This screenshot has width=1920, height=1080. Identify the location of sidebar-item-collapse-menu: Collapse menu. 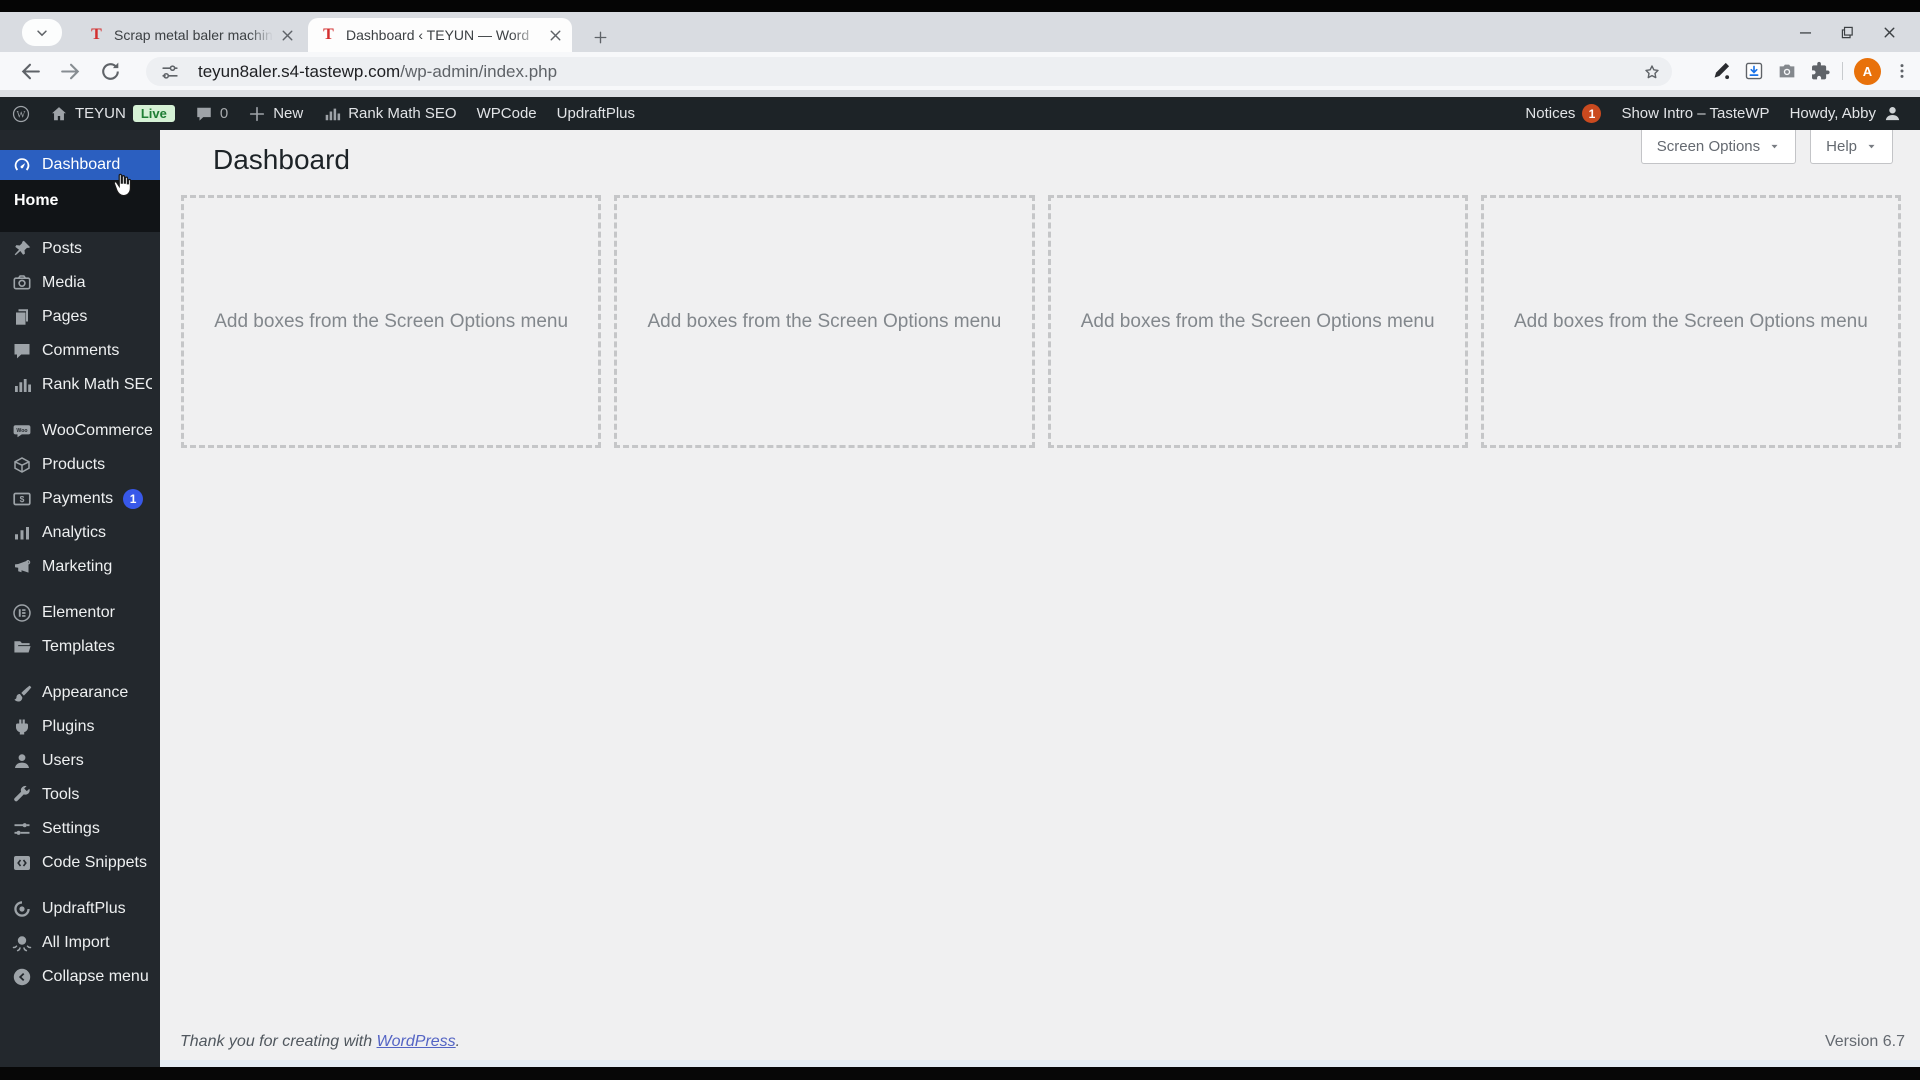
(80, 977).